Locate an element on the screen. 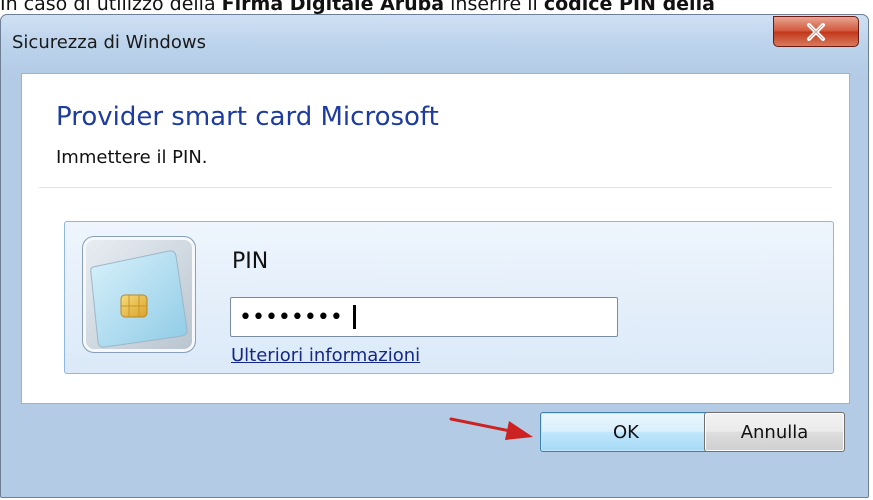 The width and height of the screenshot is (873, 500). smart-card-icon is located at coordinates (139, 294).